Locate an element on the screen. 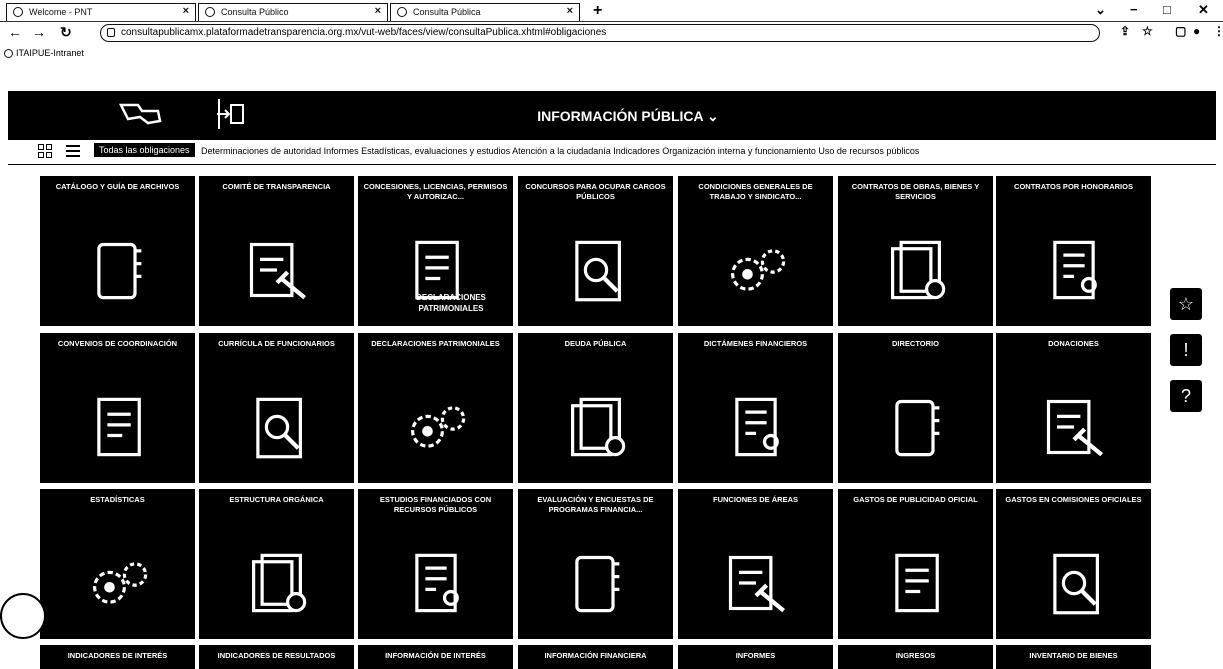  obligation-tile-label: INFORMES is located at coordinates (755, 655).